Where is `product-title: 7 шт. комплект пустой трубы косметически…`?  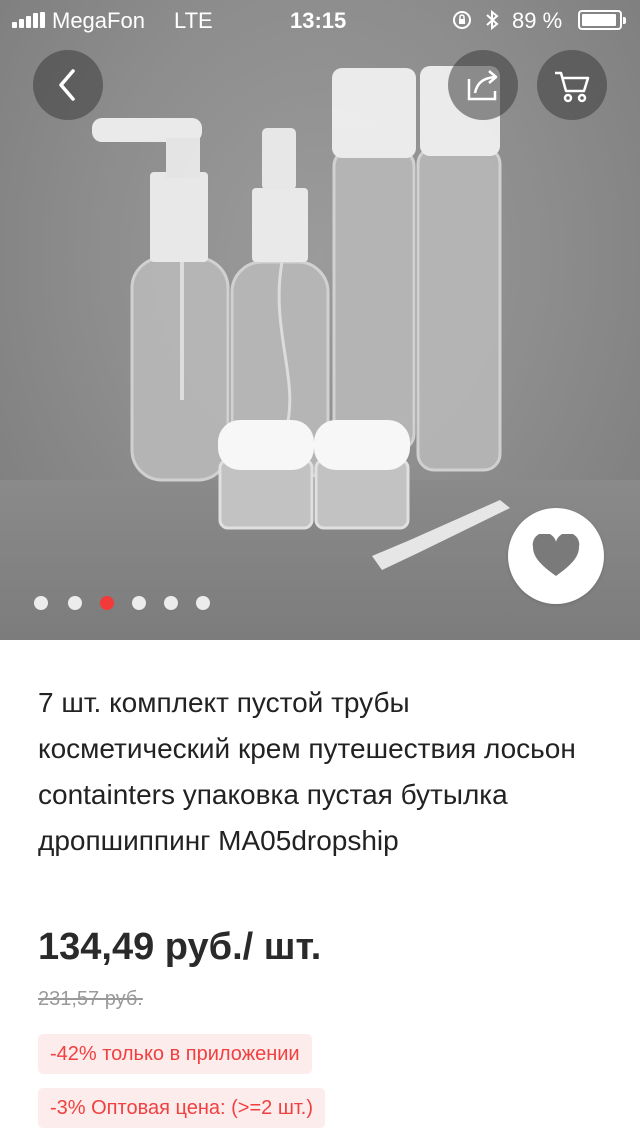
product-title: 7 шт. комплект пустой трубы косметически… is located at coordinates (307, 771).